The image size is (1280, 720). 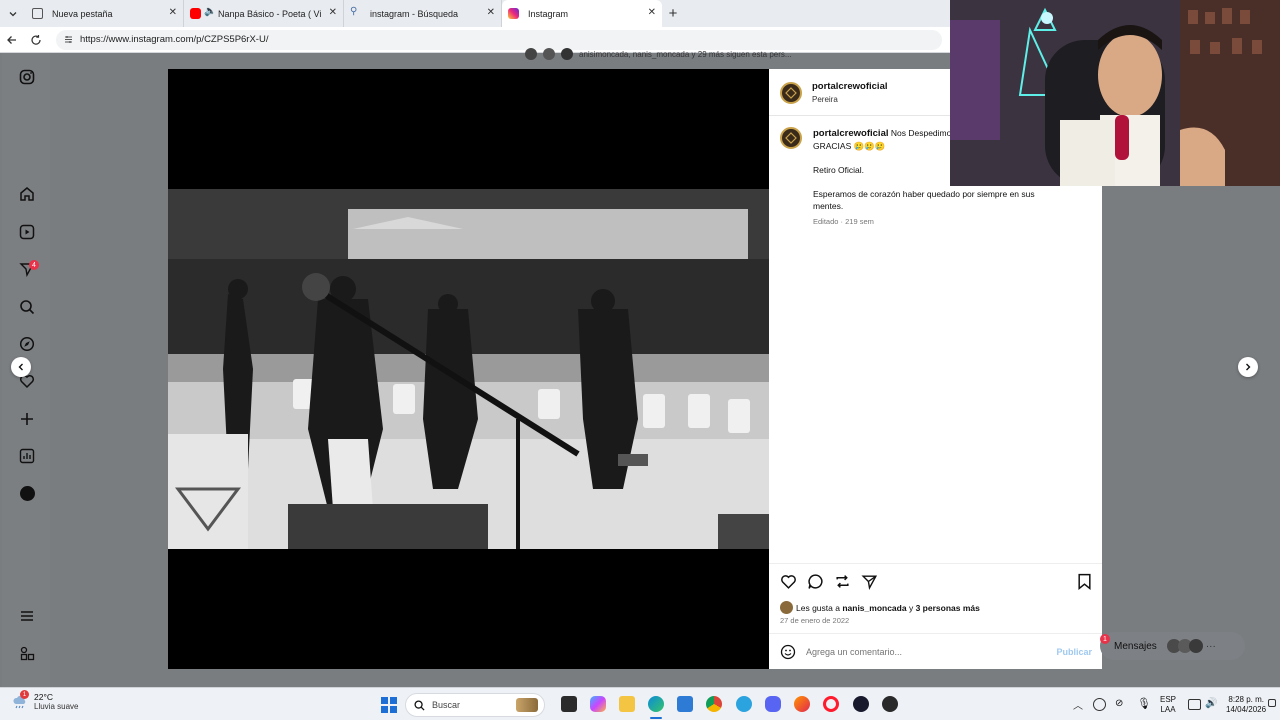 What do you see at coordinates (513, 13) in the screenshot?
I see `instagram-icon` at bounding box center [513, 13].